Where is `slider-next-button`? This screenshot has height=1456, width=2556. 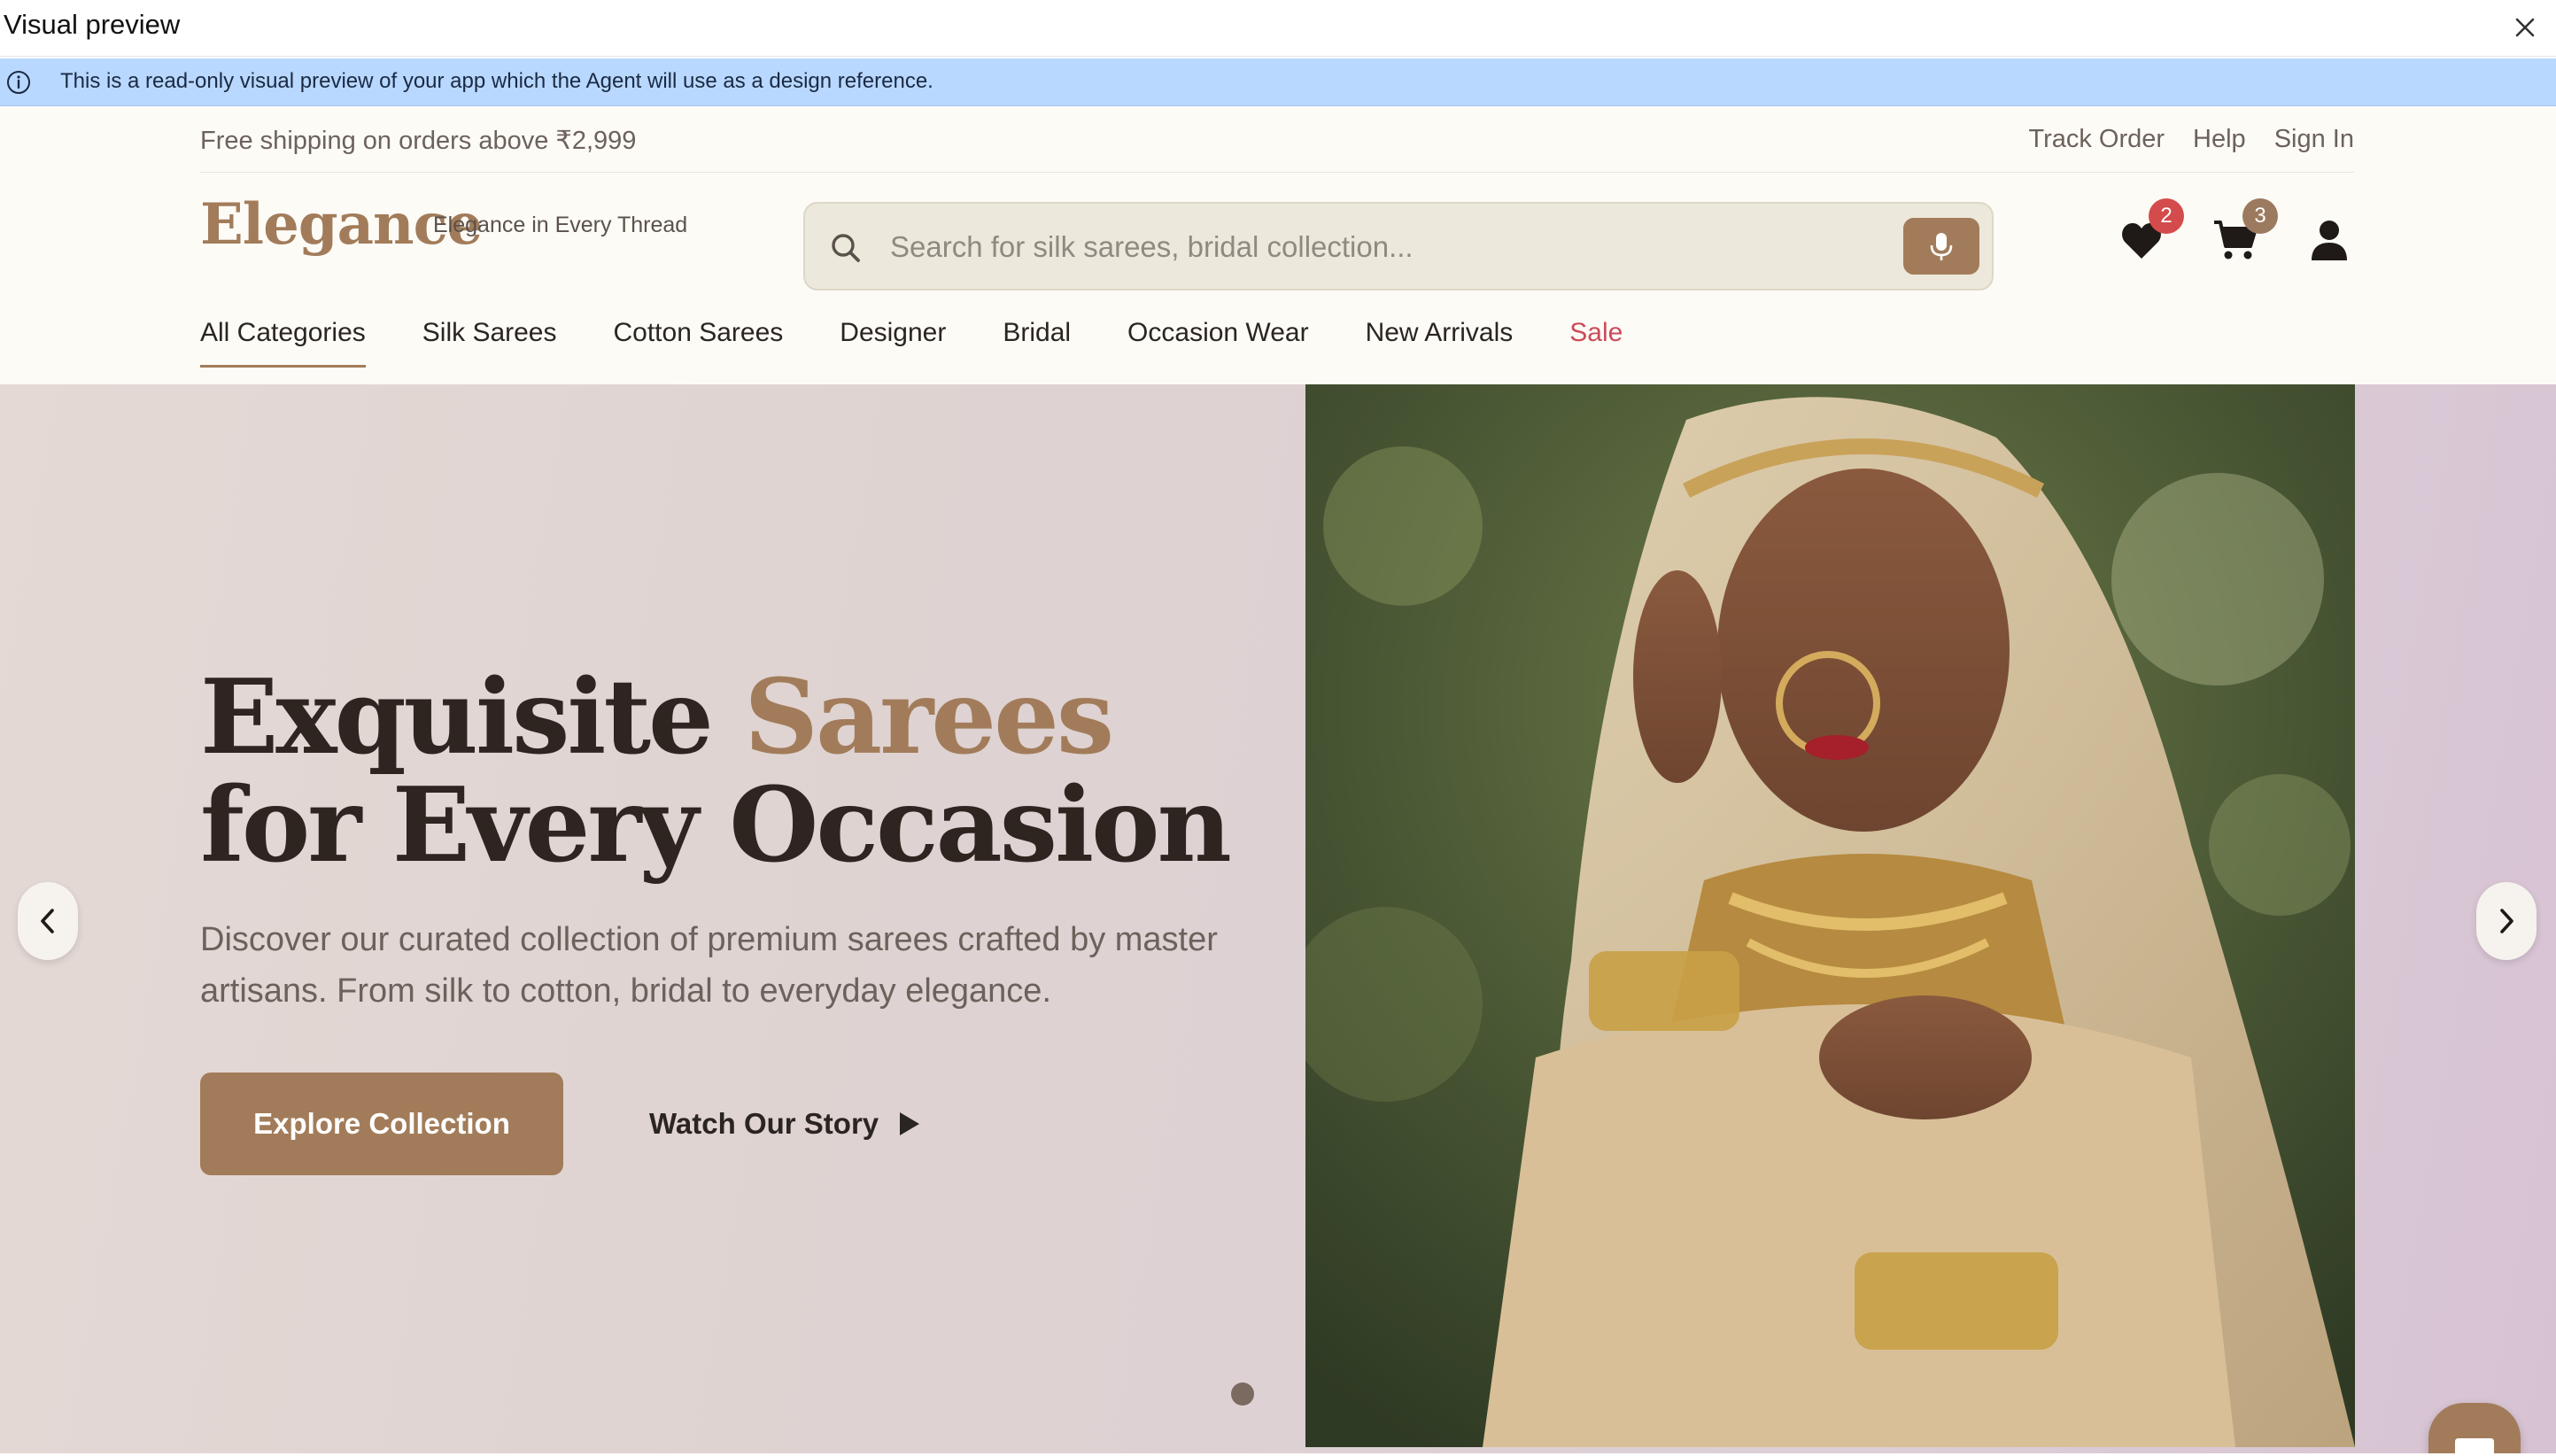
slider-next-button is located at coordinates (2506, 921).